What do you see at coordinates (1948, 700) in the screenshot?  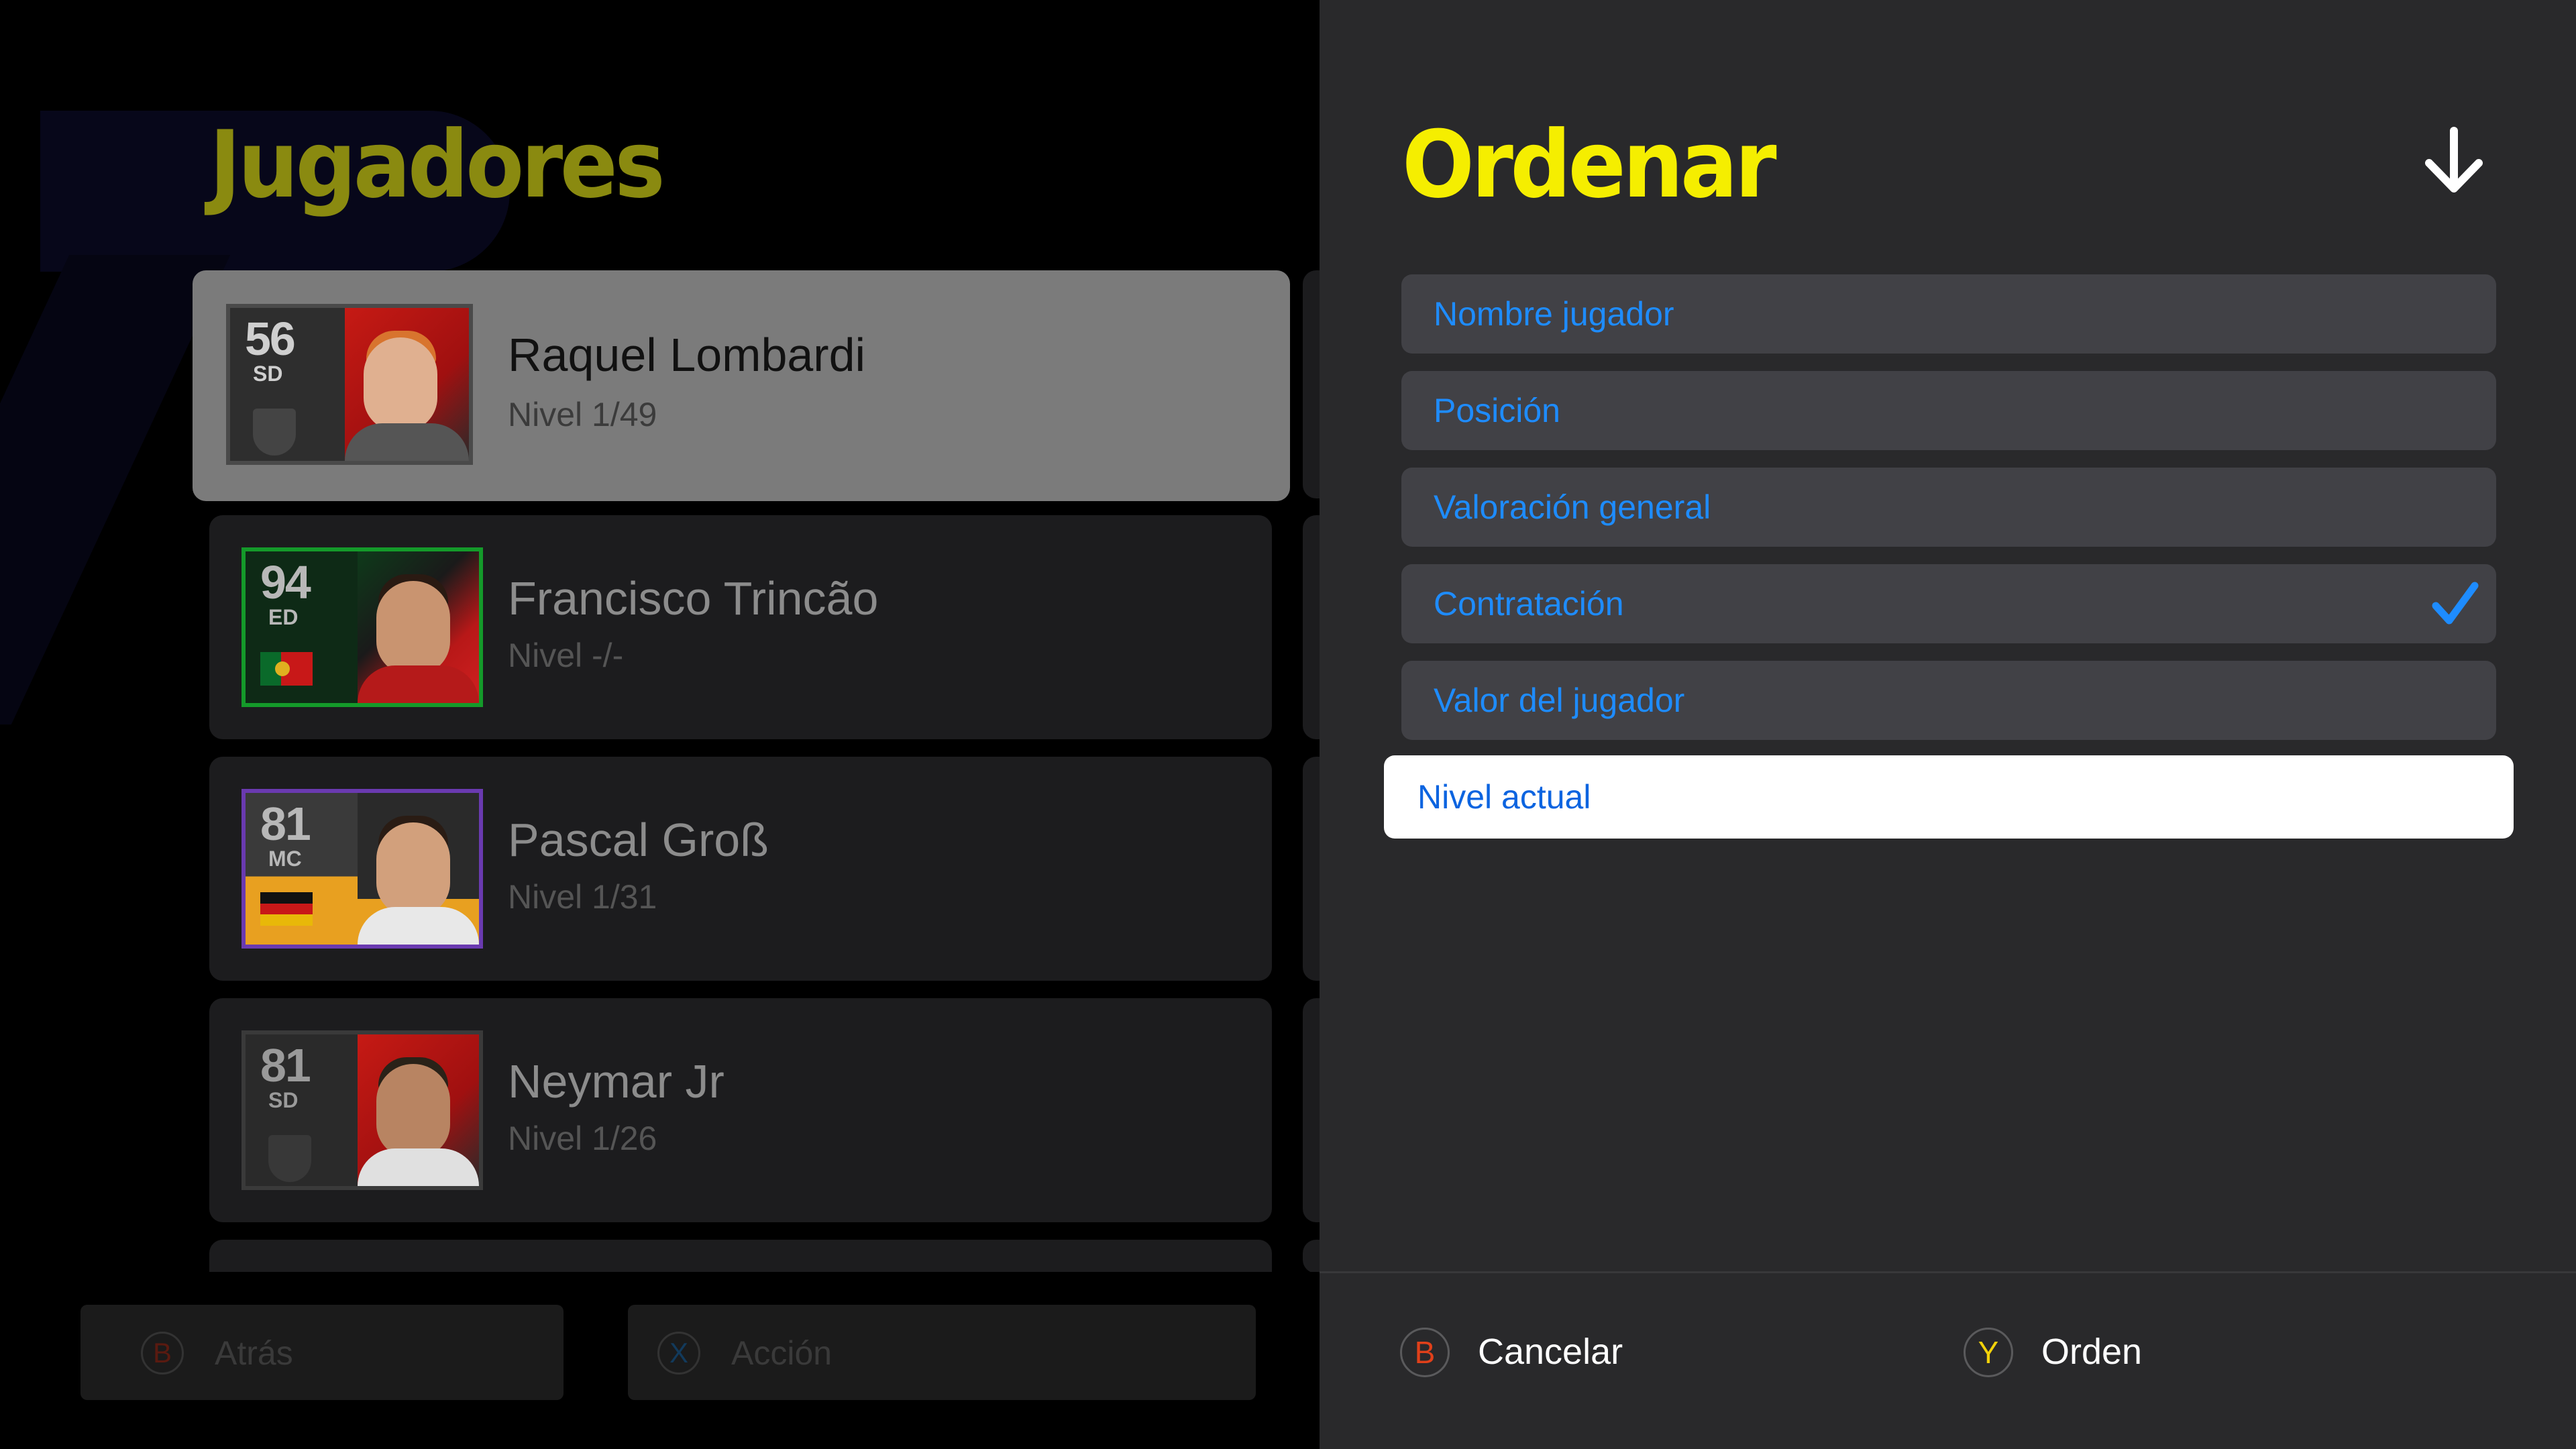 I see `sort-option-valor-del-jugador: Valor del jugador` at bounding box center [1948, 700].